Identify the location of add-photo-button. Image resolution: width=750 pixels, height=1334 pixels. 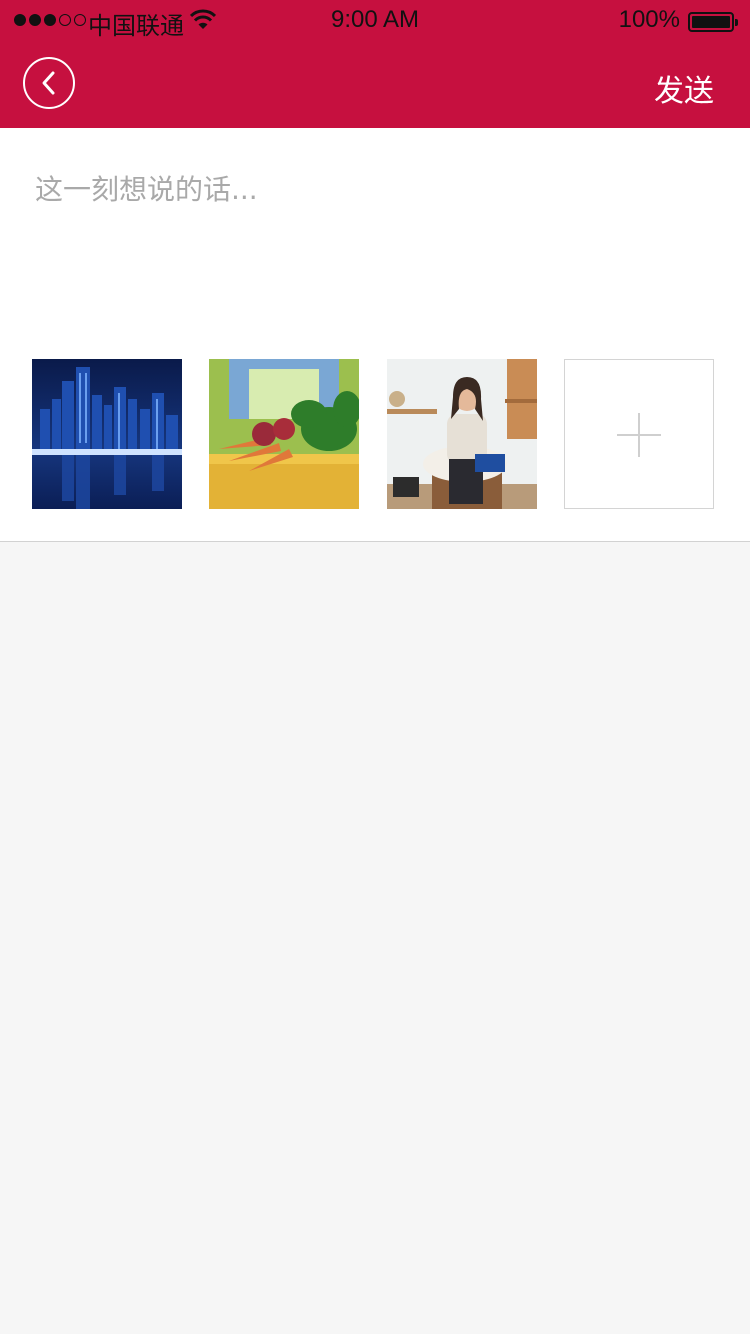
(639, 434).